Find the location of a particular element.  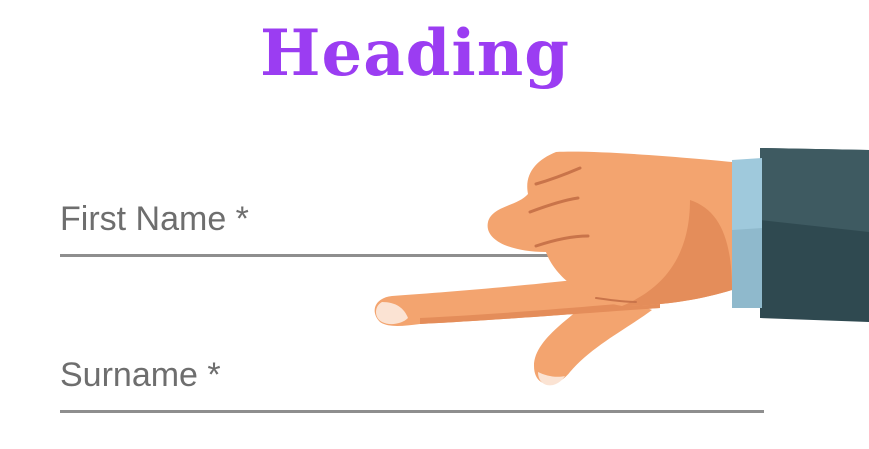

surname-underline is located at coordinates (412, 411).